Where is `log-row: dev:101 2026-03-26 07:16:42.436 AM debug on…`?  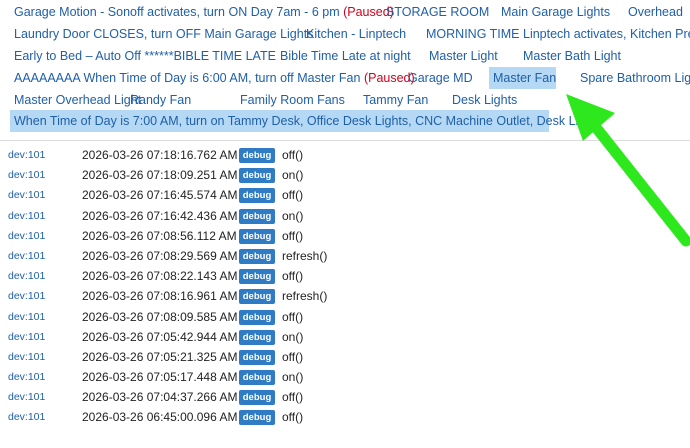
log-row: dev:101 2026-03-26 07:16:42.436 AM debug on… is located at coordinates (345, 217).